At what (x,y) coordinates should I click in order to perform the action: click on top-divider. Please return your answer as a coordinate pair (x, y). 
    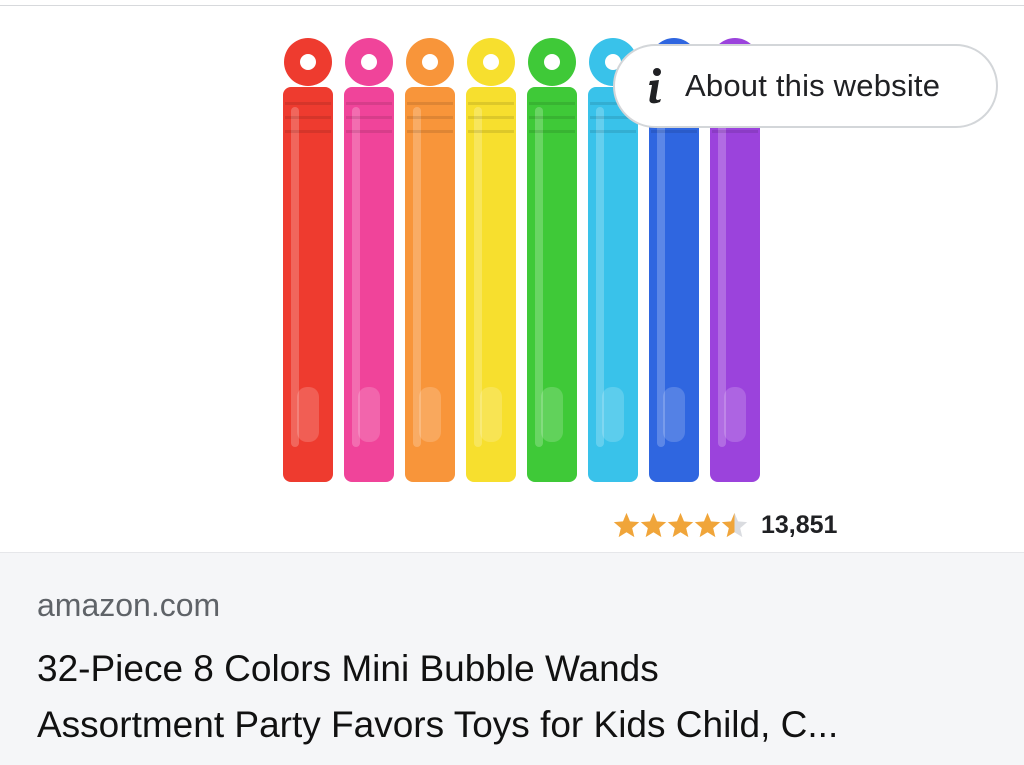
    Looking at the image, I should click on (512, 3).